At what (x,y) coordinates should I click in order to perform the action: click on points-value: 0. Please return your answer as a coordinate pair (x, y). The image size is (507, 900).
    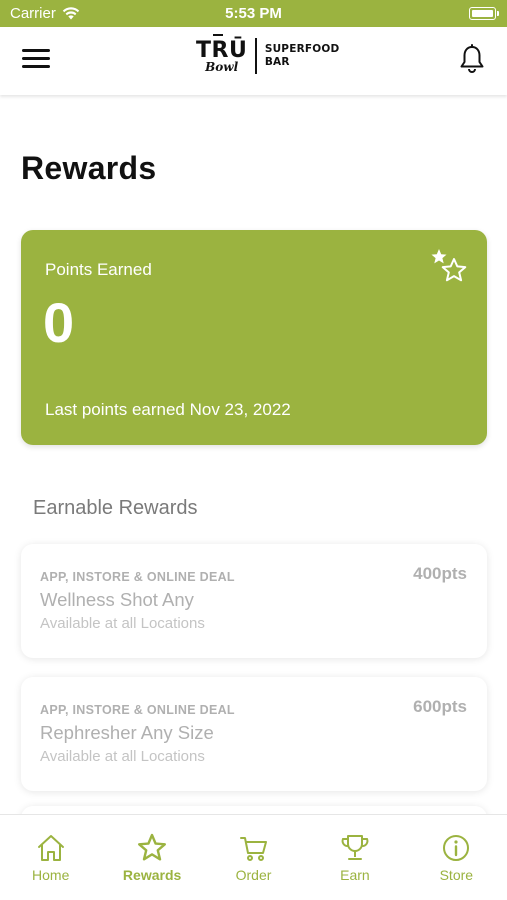
    Looking at the image, I should click on (59, 322).